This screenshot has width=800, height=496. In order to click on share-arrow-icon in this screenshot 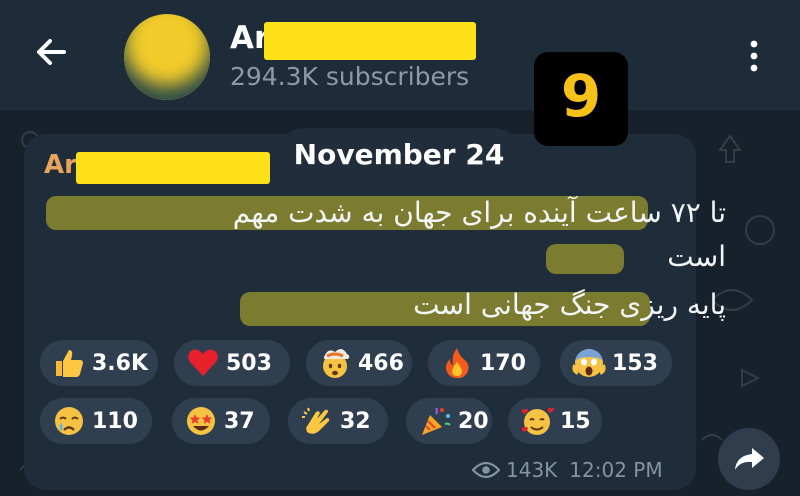, I will do `click(749, 459)`.